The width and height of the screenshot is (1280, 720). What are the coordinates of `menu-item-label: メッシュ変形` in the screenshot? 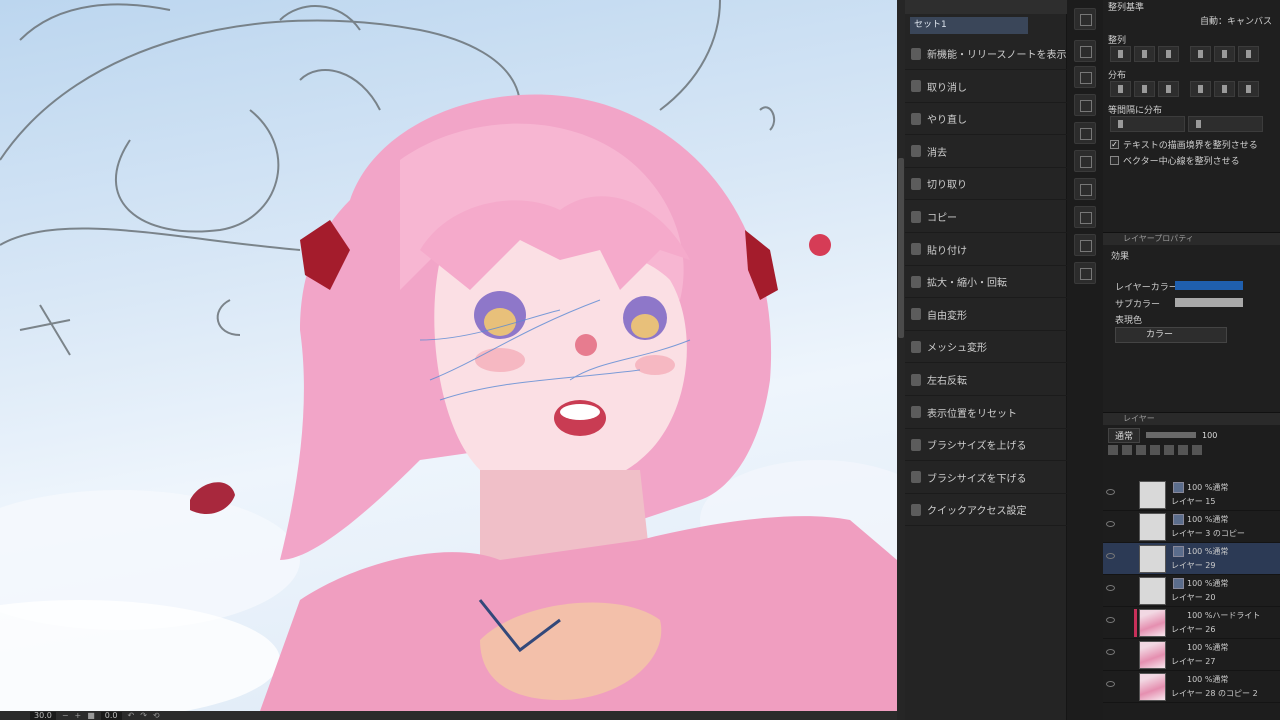 It's located at (957, 349).